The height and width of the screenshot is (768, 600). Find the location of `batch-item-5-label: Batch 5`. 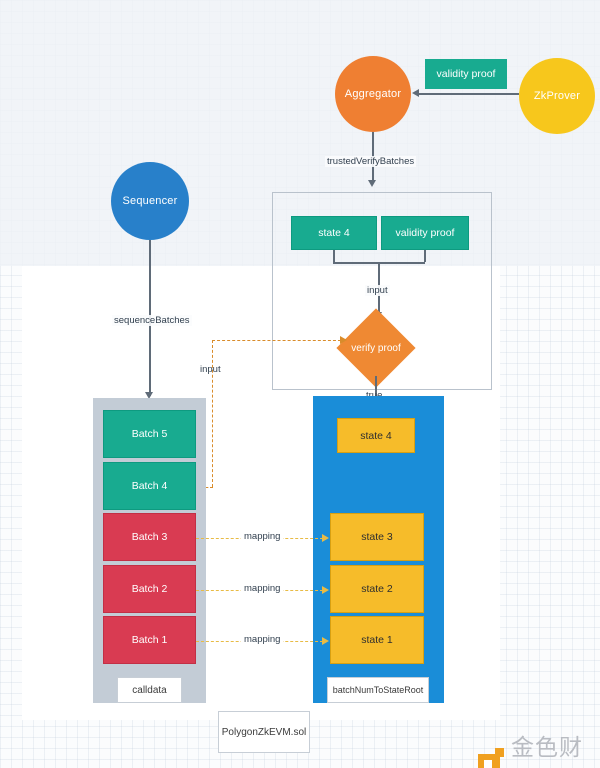

batch-item-5-label: Batch 5 is located at coordinates (149, 434).